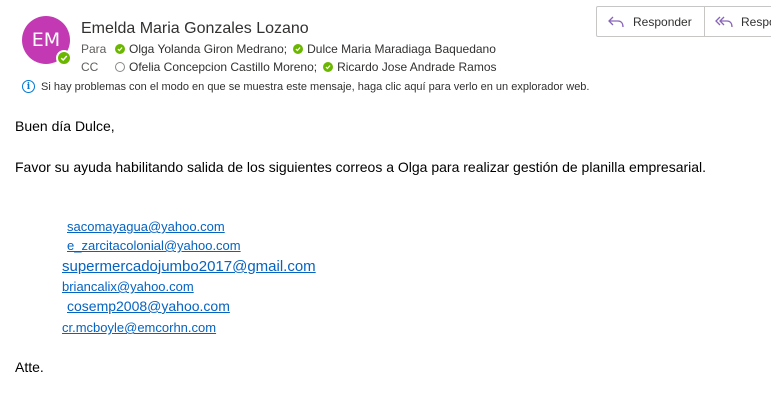  What do you see at coordinates (120, 67) in the screenshot?
I see `offline-status-icon` at bounding box center [120, 67].